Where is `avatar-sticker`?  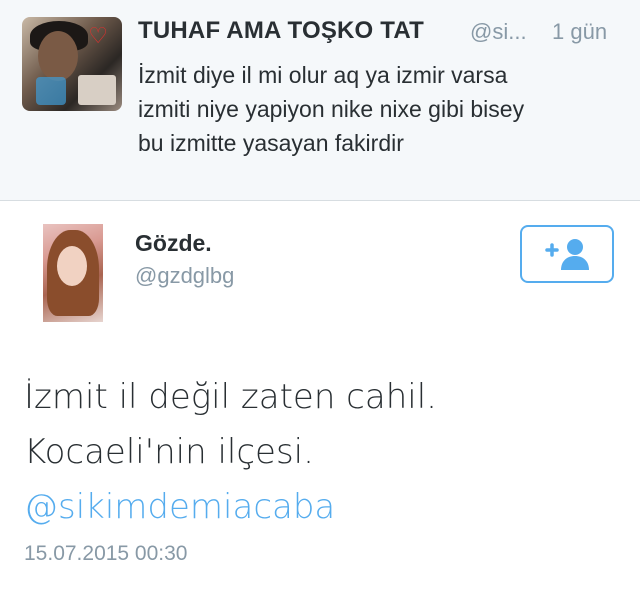
avatar-sticker is located at coordinates (51, 91).